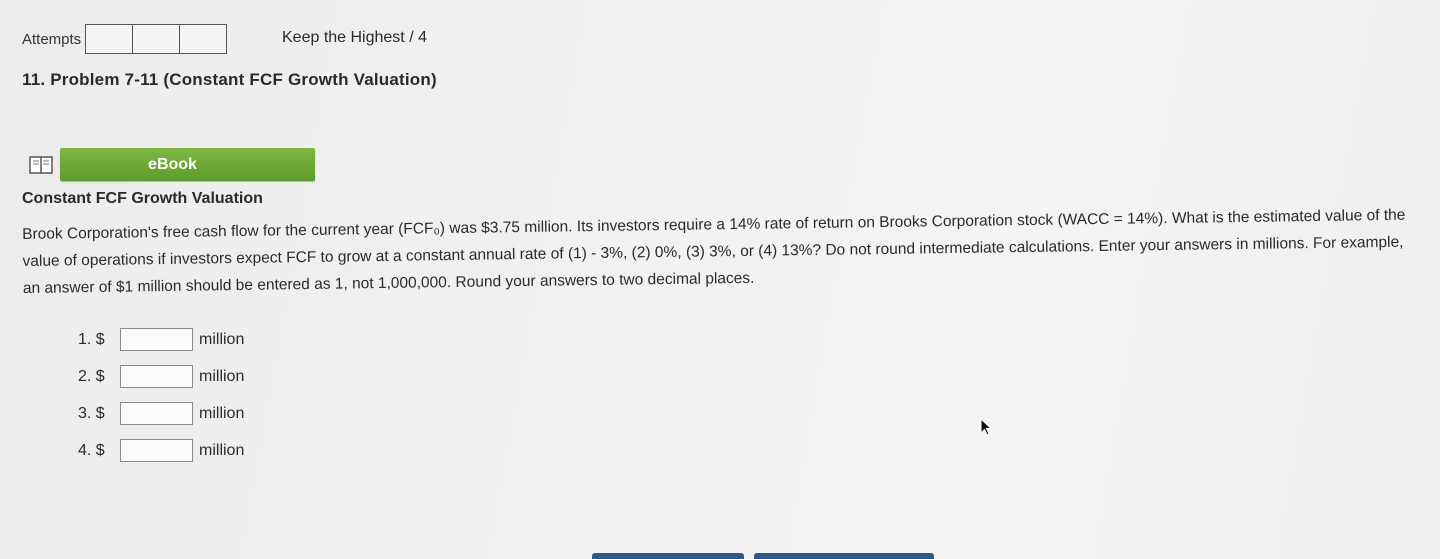  I want to click on ebook-row: eBook, so click(170, 164).